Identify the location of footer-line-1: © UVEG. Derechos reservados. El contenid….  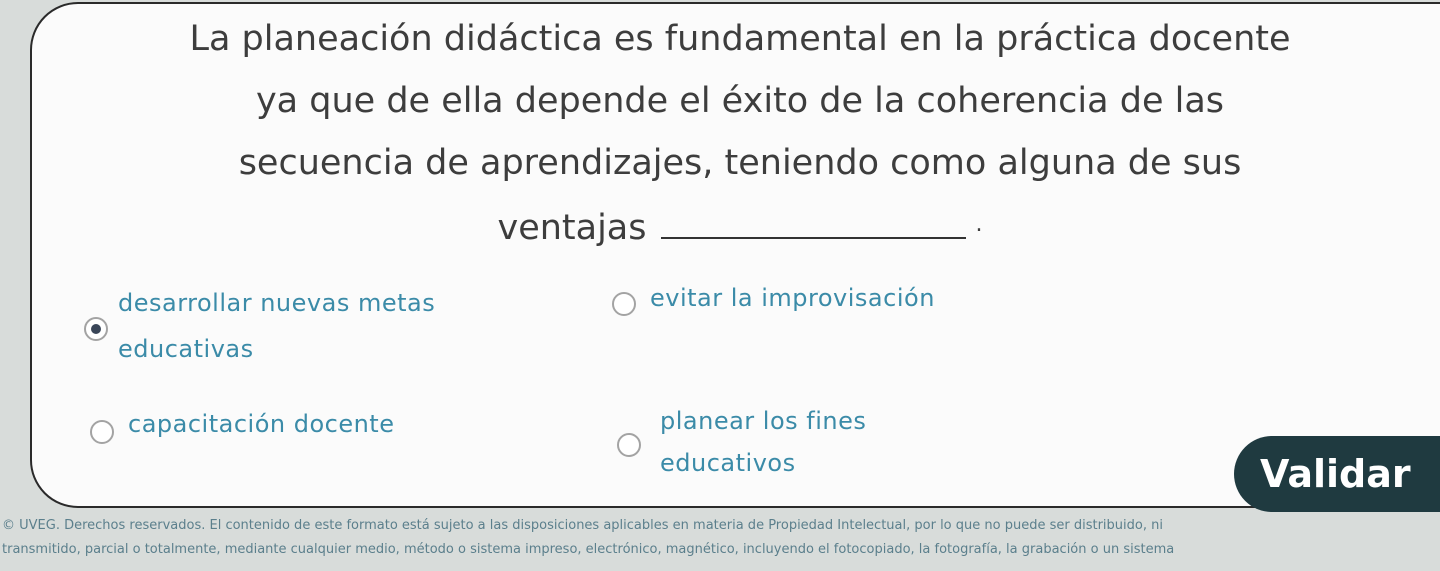
(582, 525).